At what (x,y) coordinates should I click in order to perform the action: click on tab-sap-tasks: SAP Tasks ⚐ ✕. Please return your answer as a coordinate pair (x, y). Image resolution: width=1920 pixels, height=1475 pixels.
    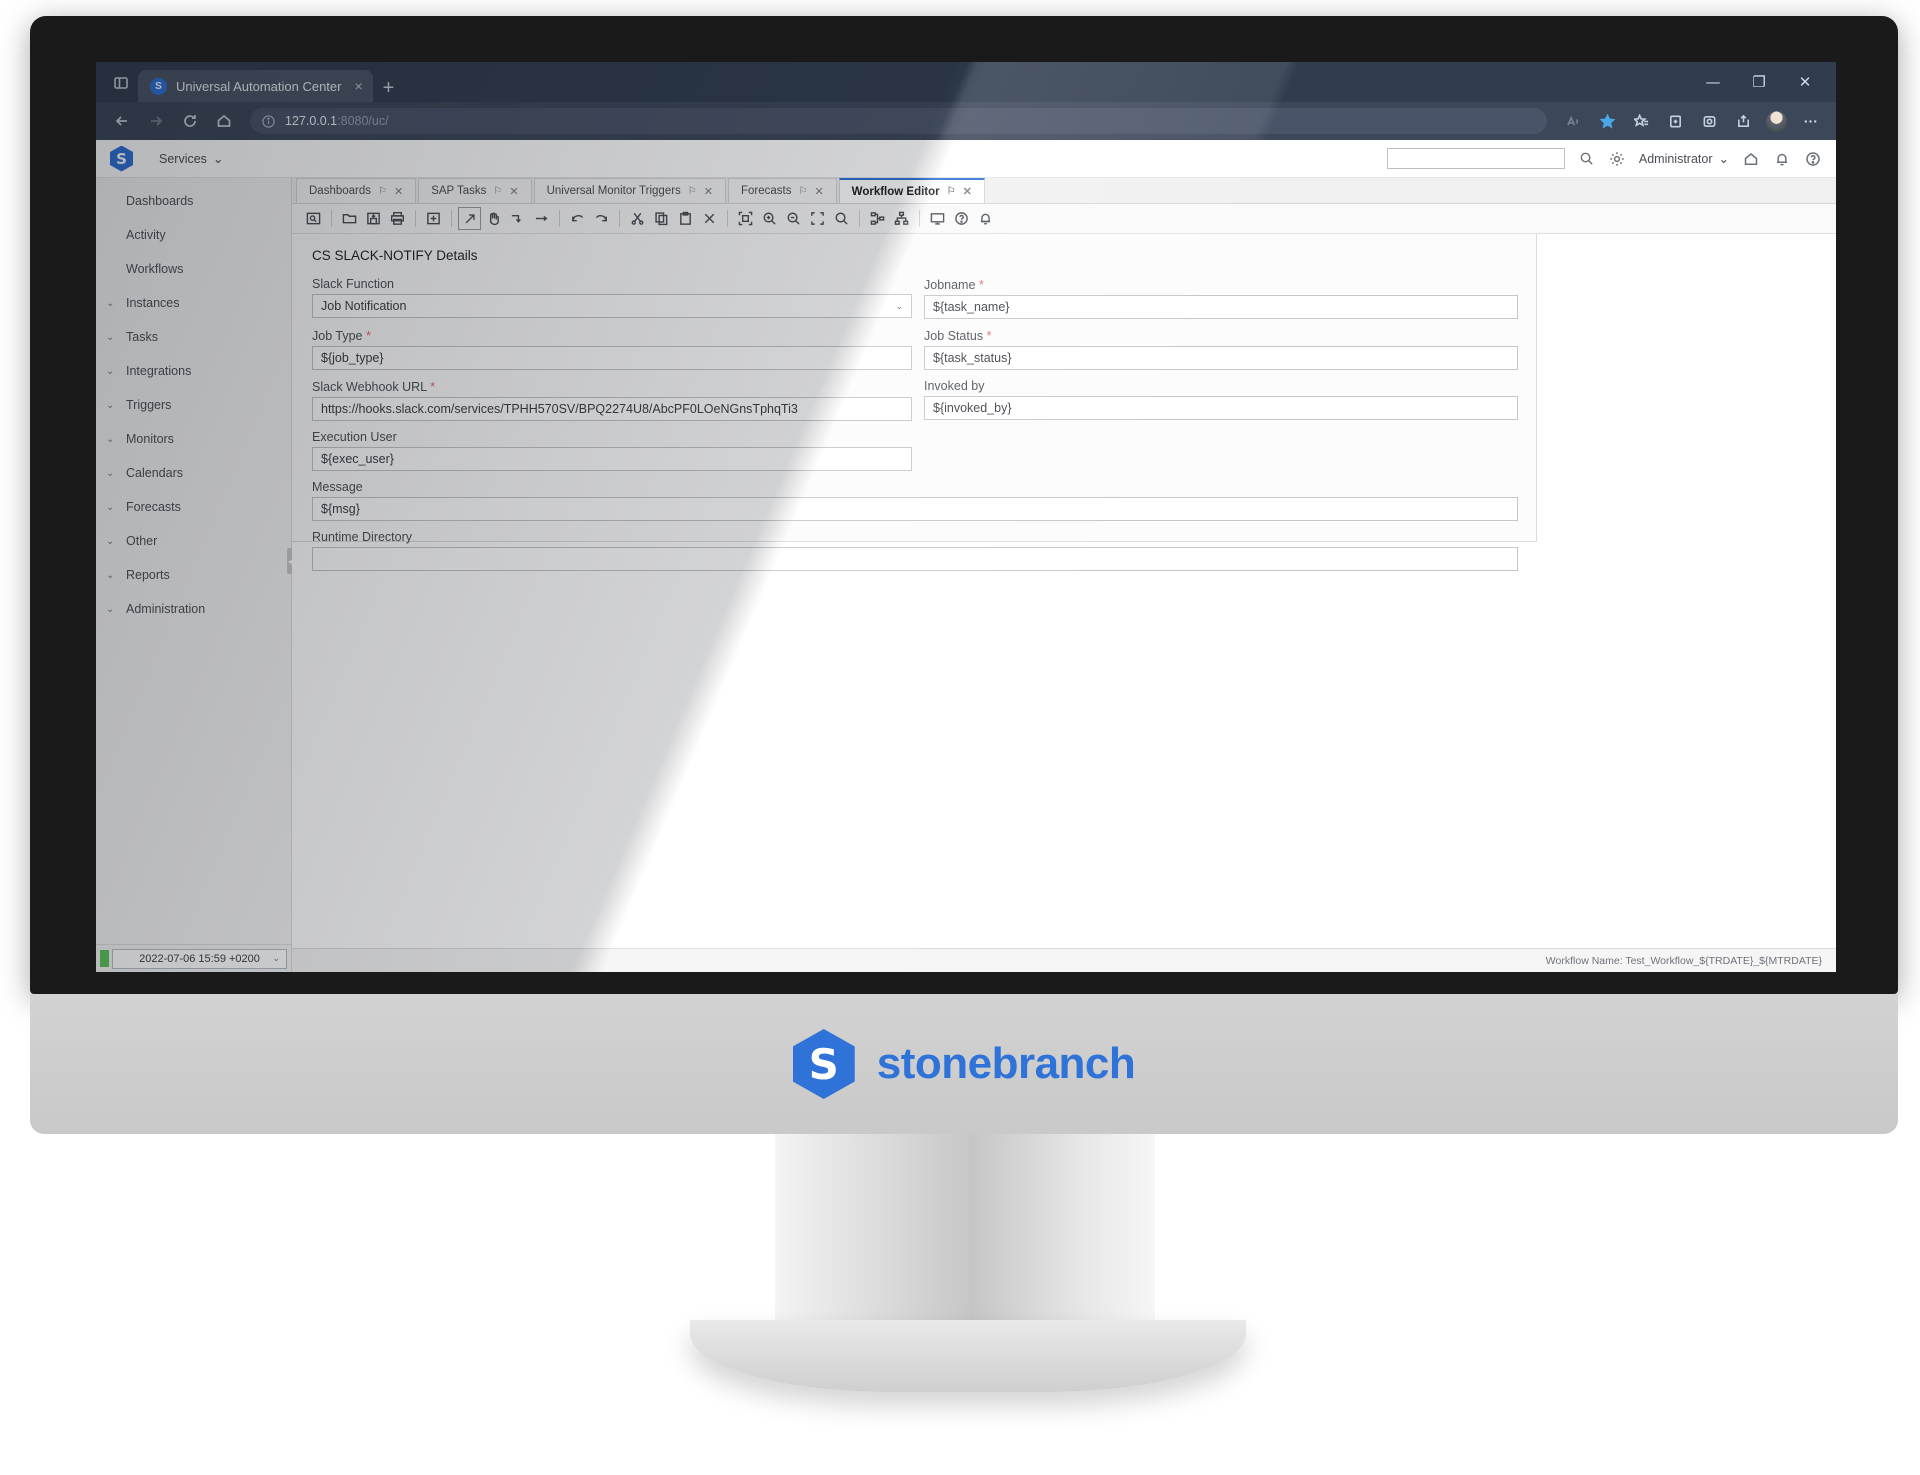
    Looking at the image, I should click on (475, 190).